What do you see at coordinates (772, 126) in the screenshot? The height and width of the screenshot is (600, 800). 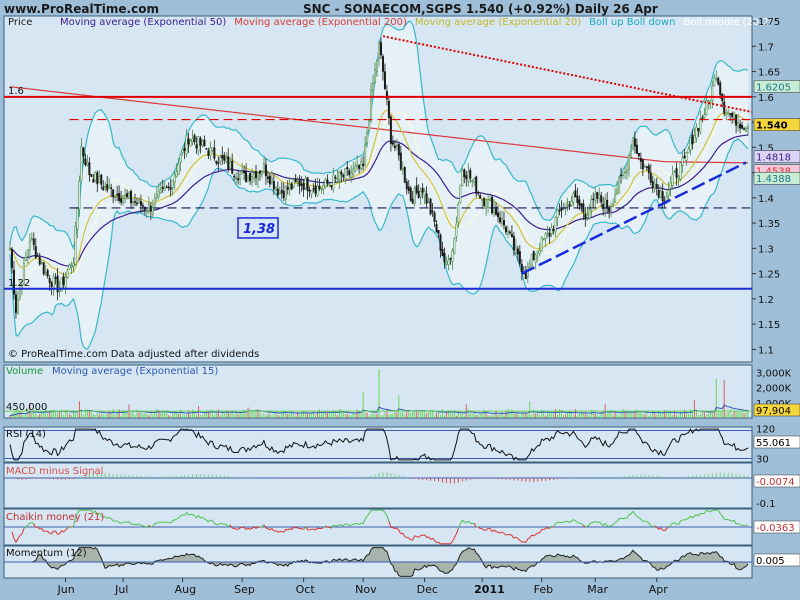 I see `price-label: 1.540` at bounding box center [772, 126].